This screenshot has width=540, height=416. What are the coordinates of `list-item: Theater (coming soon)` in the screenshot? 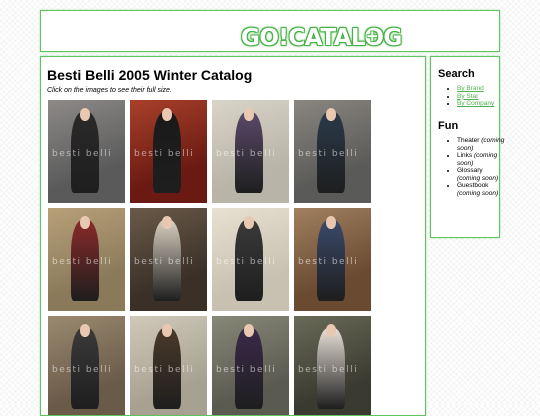 It's located at (482, 144).